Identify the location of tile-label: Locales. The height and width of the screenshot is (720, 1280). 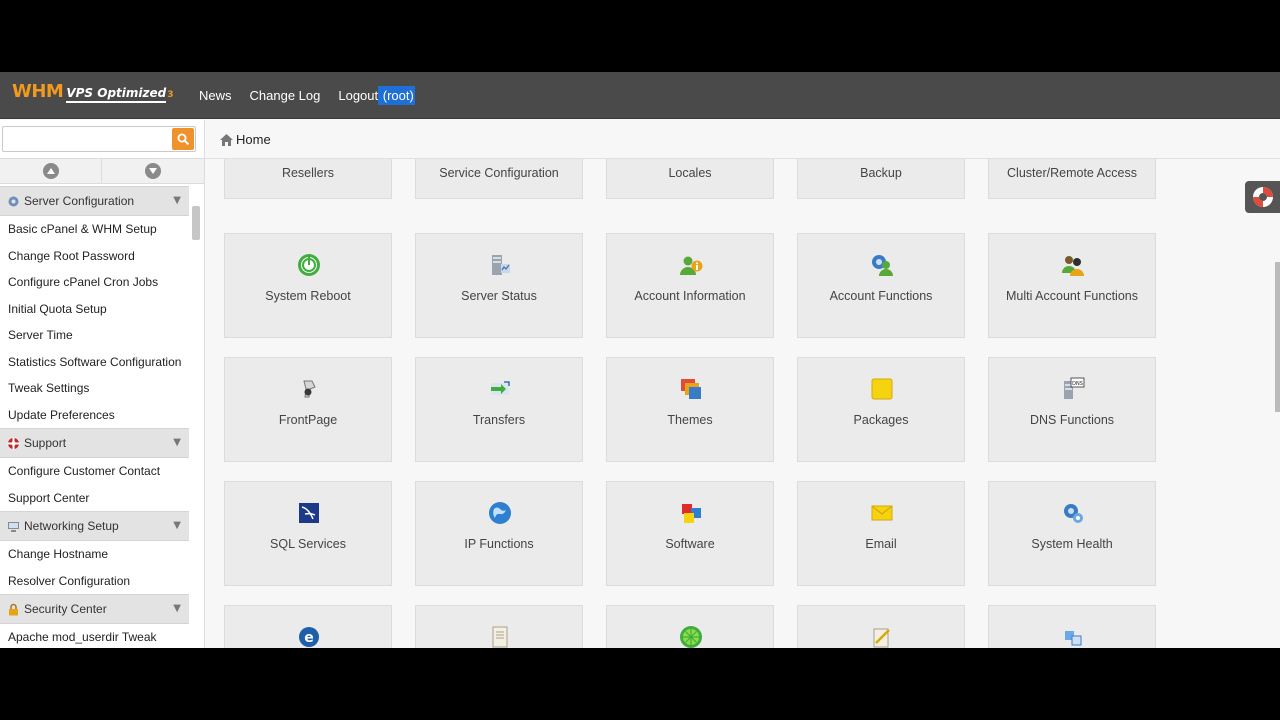
(690, 173).